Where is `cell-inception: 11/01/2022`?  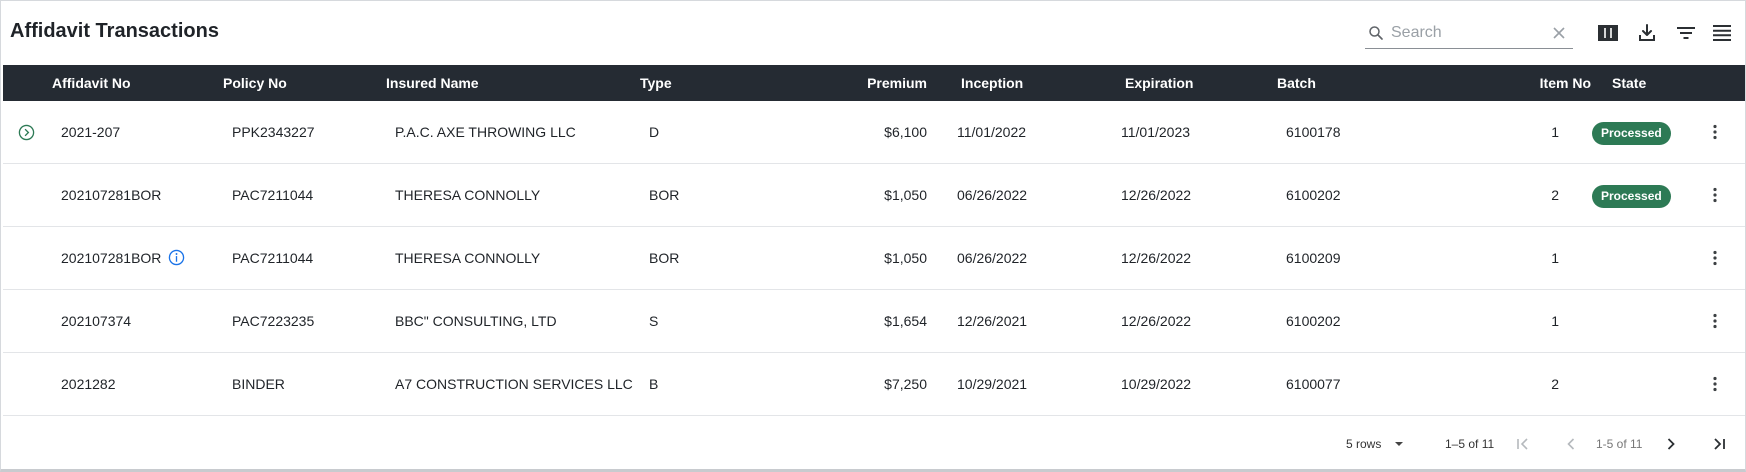 cell-inception: 11/01/2022 is located at coordinates (992, 132).